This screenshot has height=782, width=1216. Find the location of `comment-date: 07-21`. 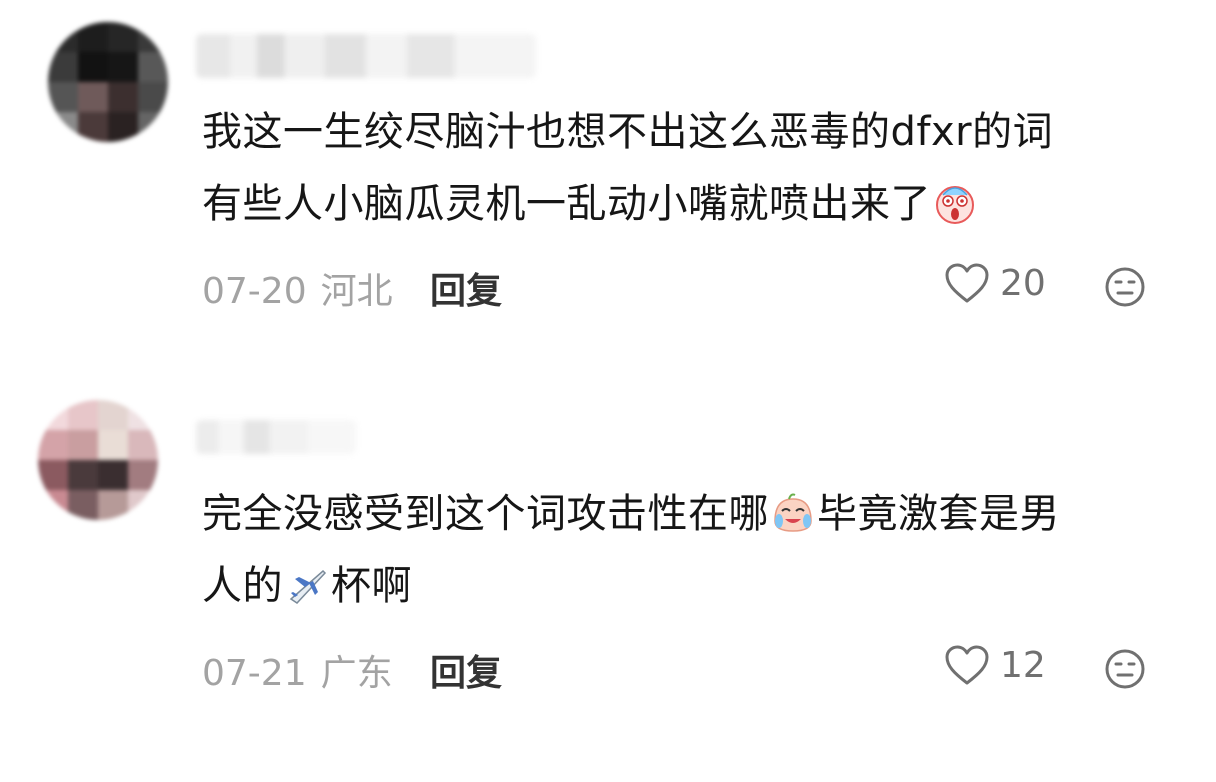

comment-date: 07-21 is located at coordinates (254, 673).